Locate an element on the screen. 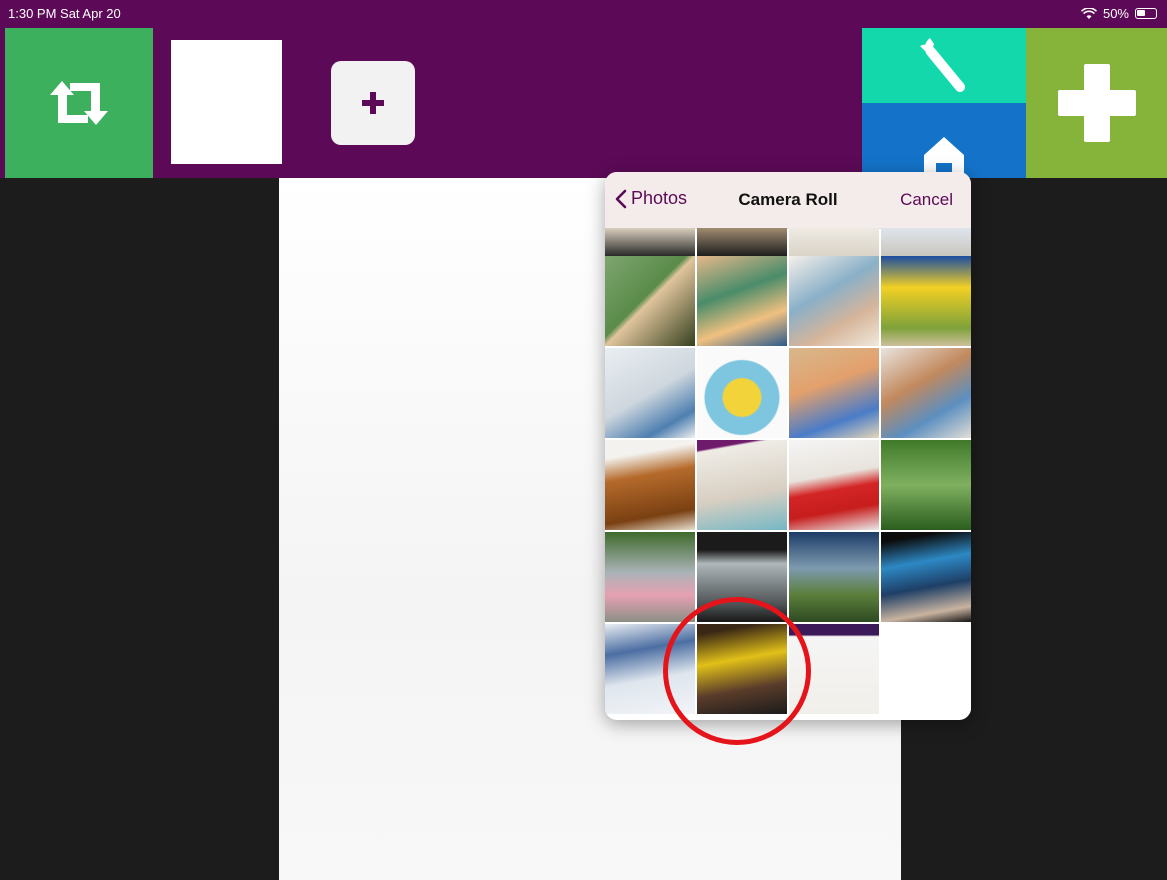 This screenshot has height=880, width=1167. red-circle-annotation is located at coordinates (737, 671).